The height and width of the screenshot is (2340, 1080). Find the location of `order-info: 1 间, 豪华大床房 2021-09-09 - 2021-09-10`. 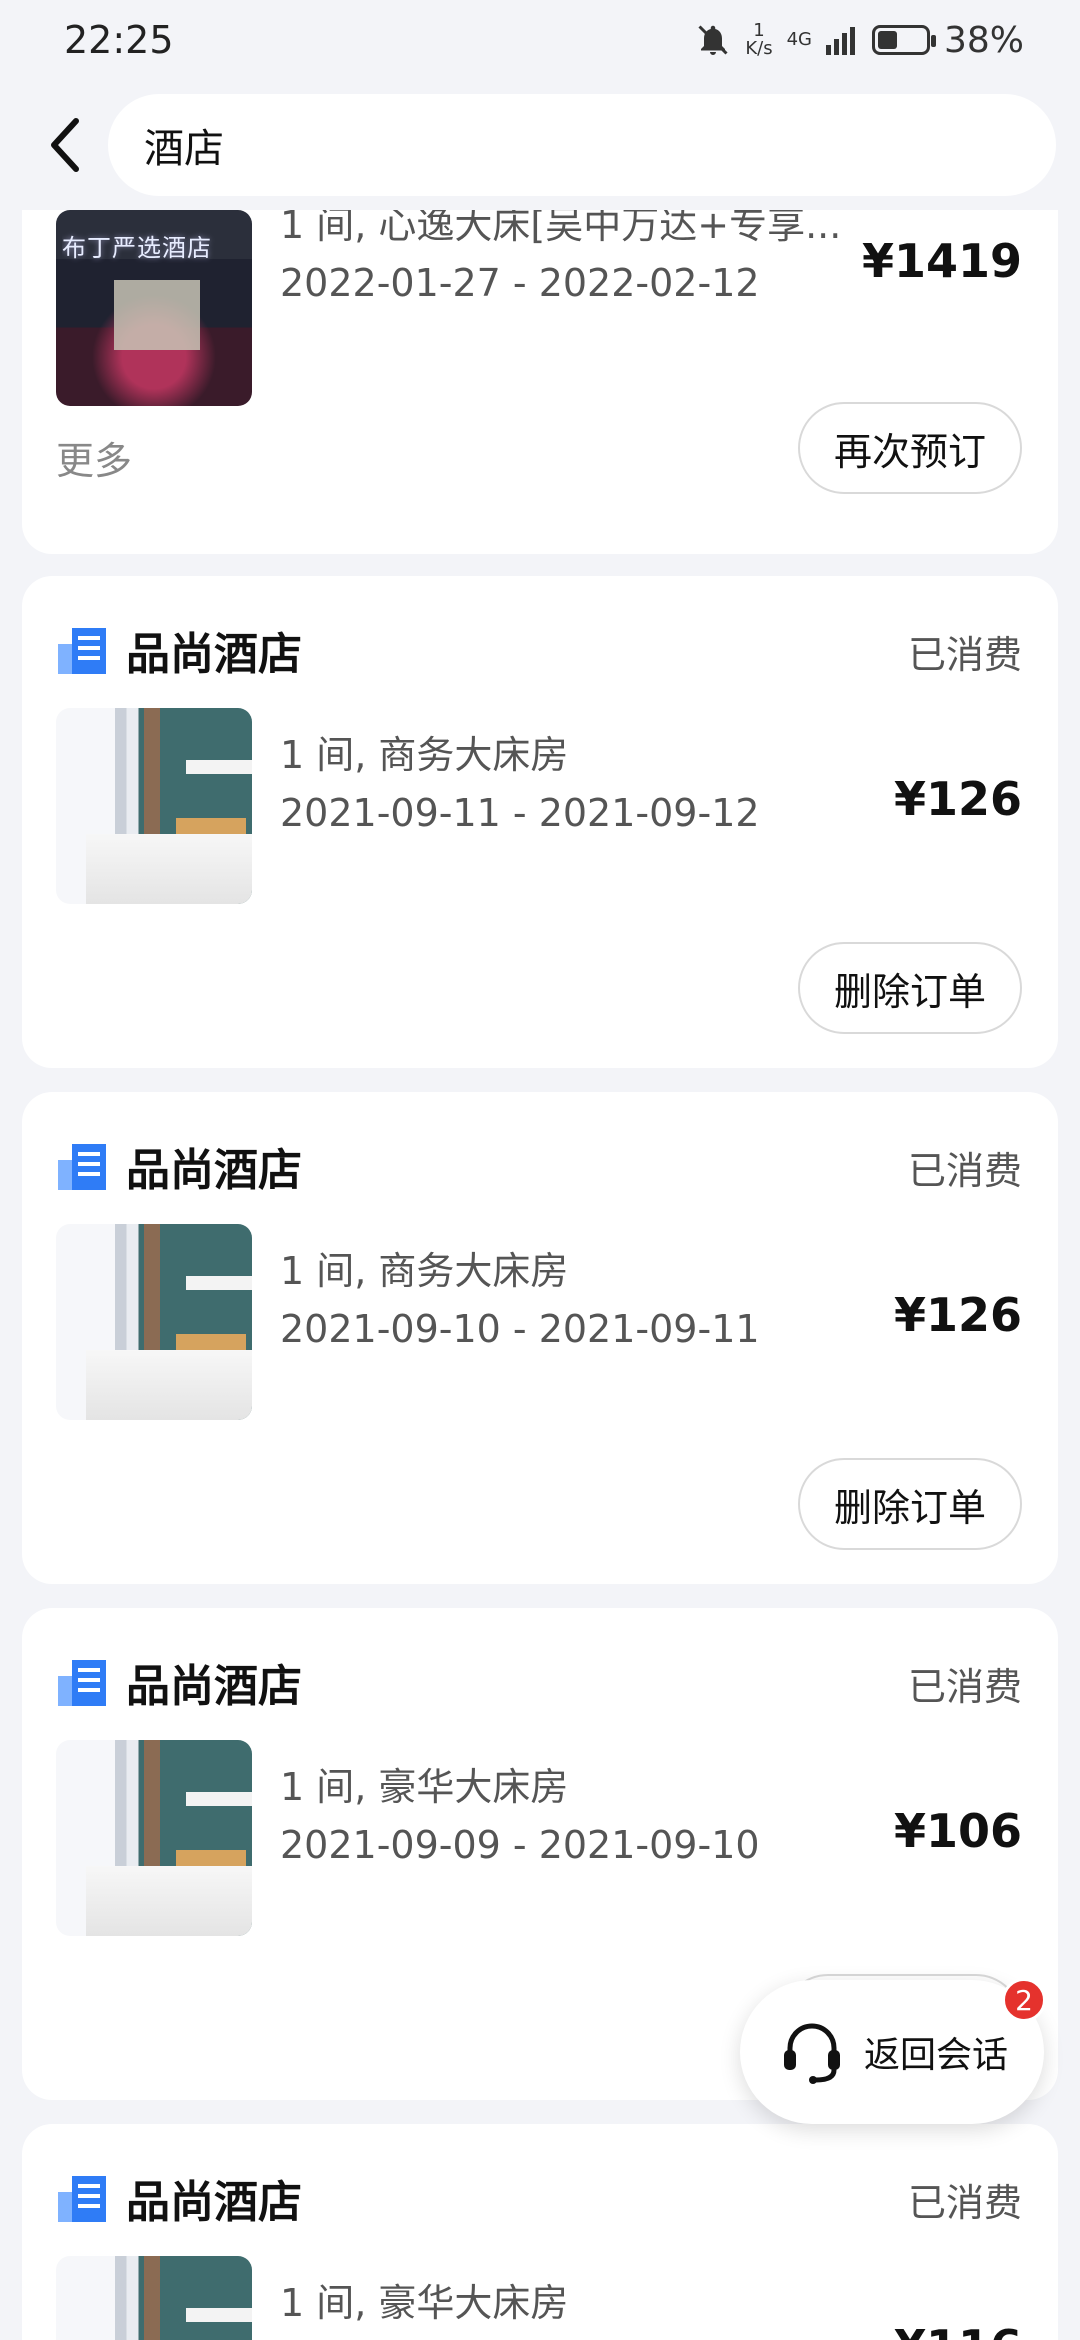

order-info: 1 间, 豪华大床房 2021-09-09 - 2021-09-10 is located at coordinates (520, 1816).